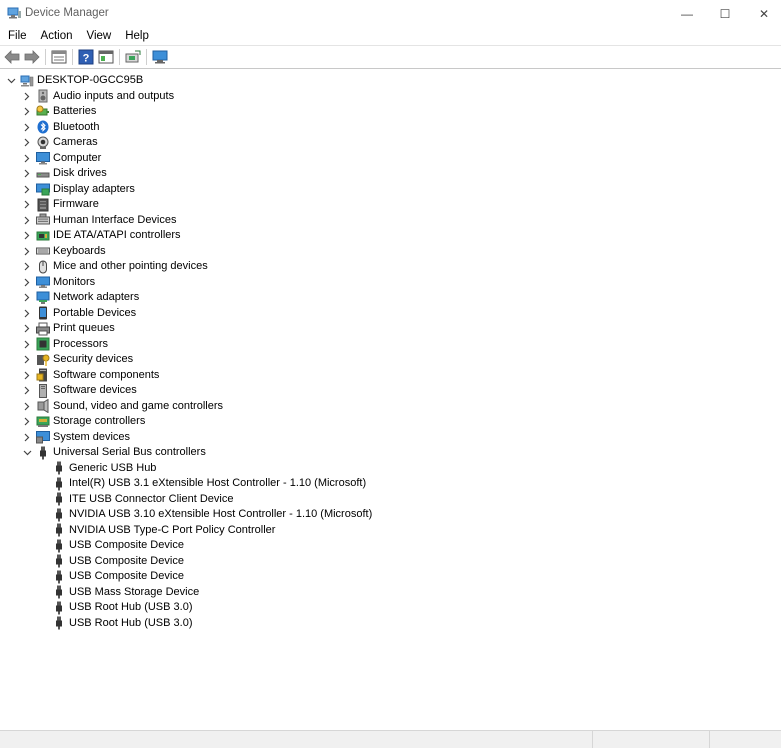  I want to click on tree-category-portable-devices: Portable Devices, so click(390, 314).